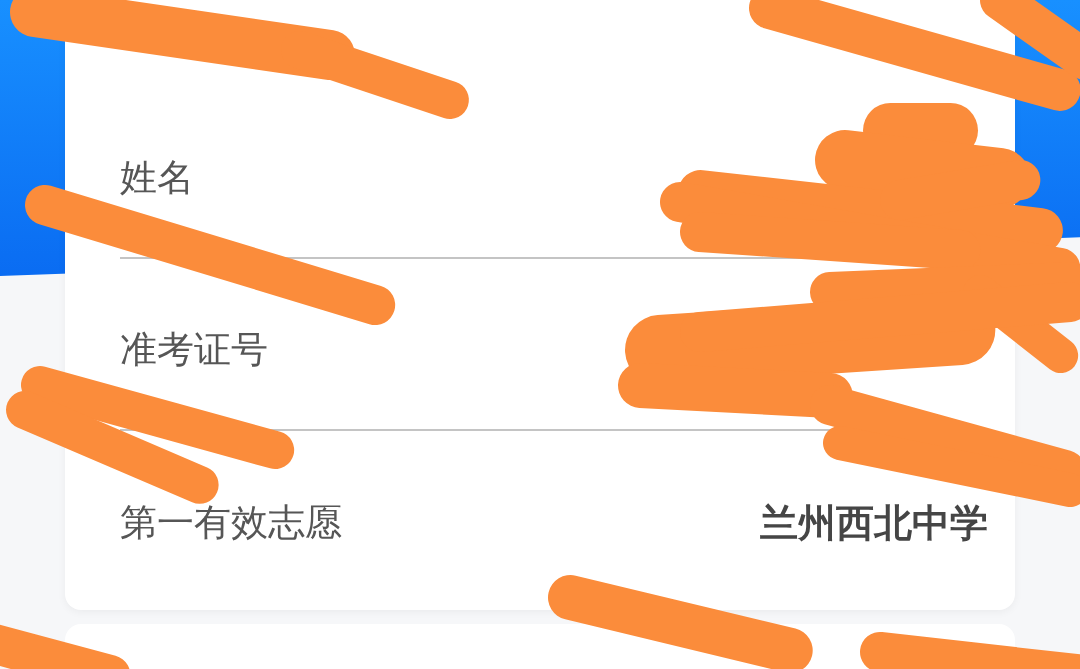  What do you see at coordinates (194, 350) in the screenshot?
I see `field-label: 准考证号` at bounding box center [194, 350].